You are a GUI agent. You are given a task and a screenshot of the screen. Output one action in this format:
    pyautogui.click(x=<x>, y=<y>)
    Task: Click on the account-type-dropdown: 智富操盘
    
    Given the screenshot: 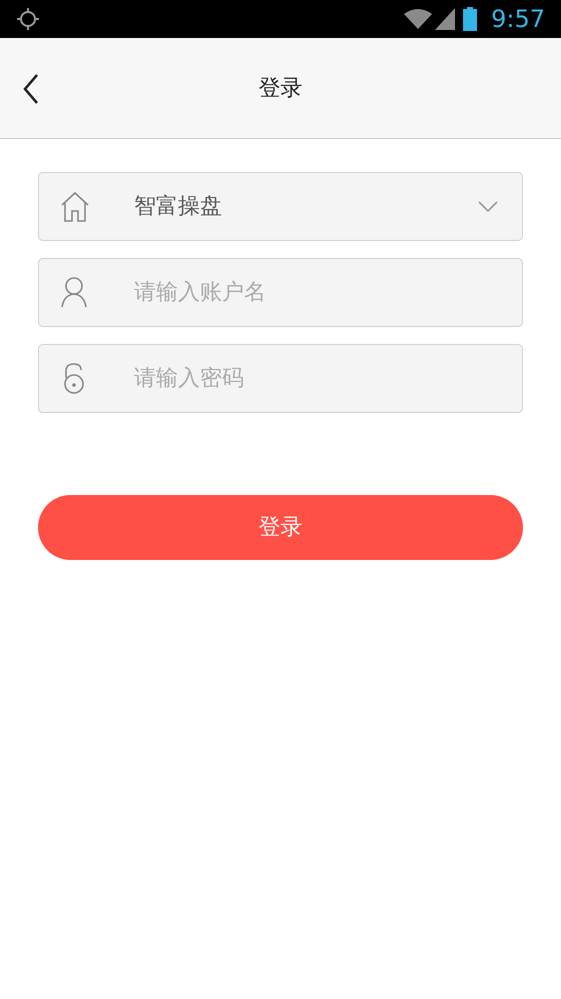 What is the action you would take?
    pyautogui.click(x=280, y=206)
    